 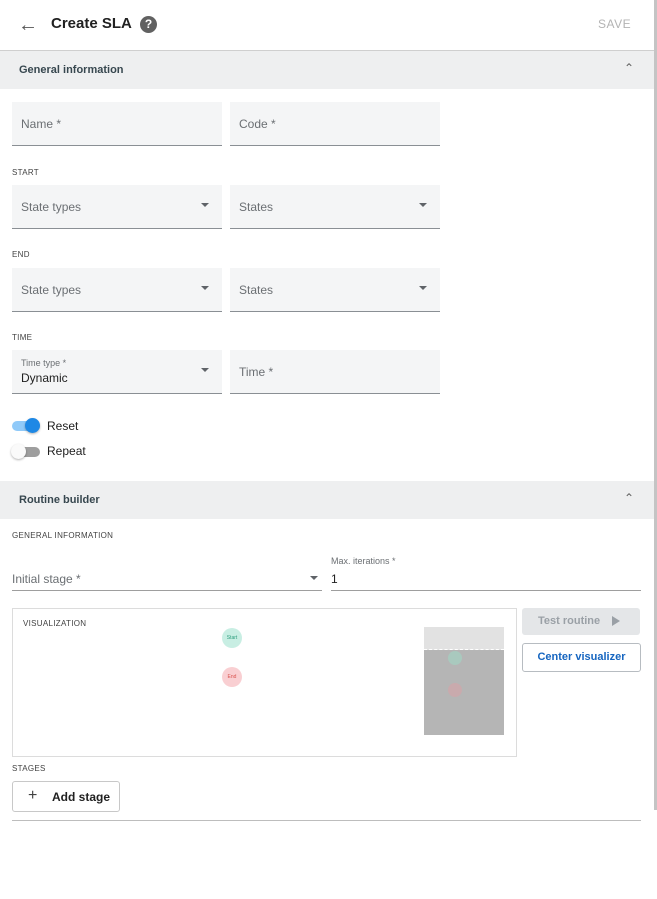 I want to click on end-node: End, so click(x=232, y=677).